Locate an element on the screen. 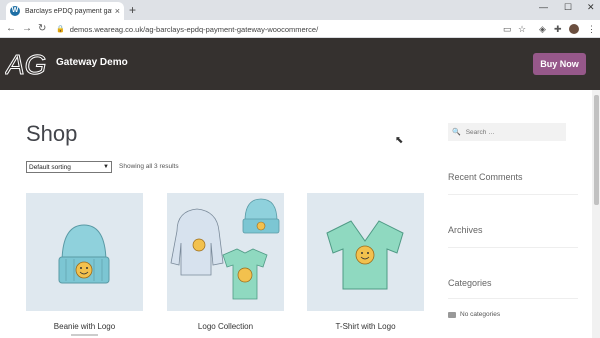 The width and height of the screenshot is (600, 338). puzzle-icon: ✚ is located at coordinates (558, 29).